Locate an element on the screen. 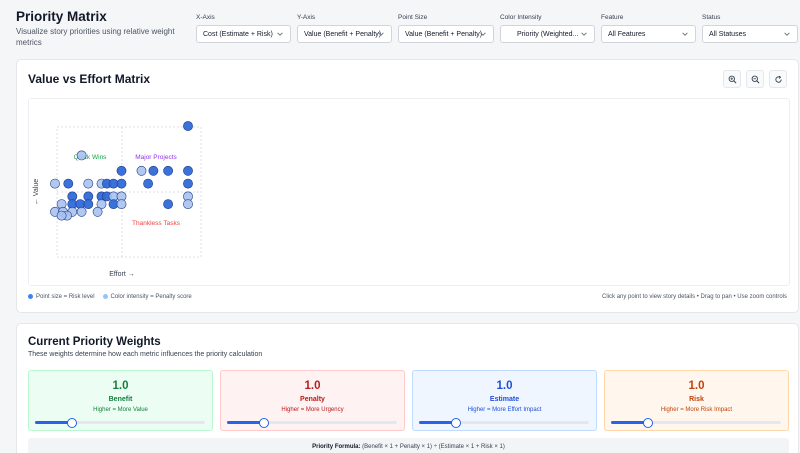  y-axis-value: Value (Benefit + Penalty) is located at coordinates (343, 34).